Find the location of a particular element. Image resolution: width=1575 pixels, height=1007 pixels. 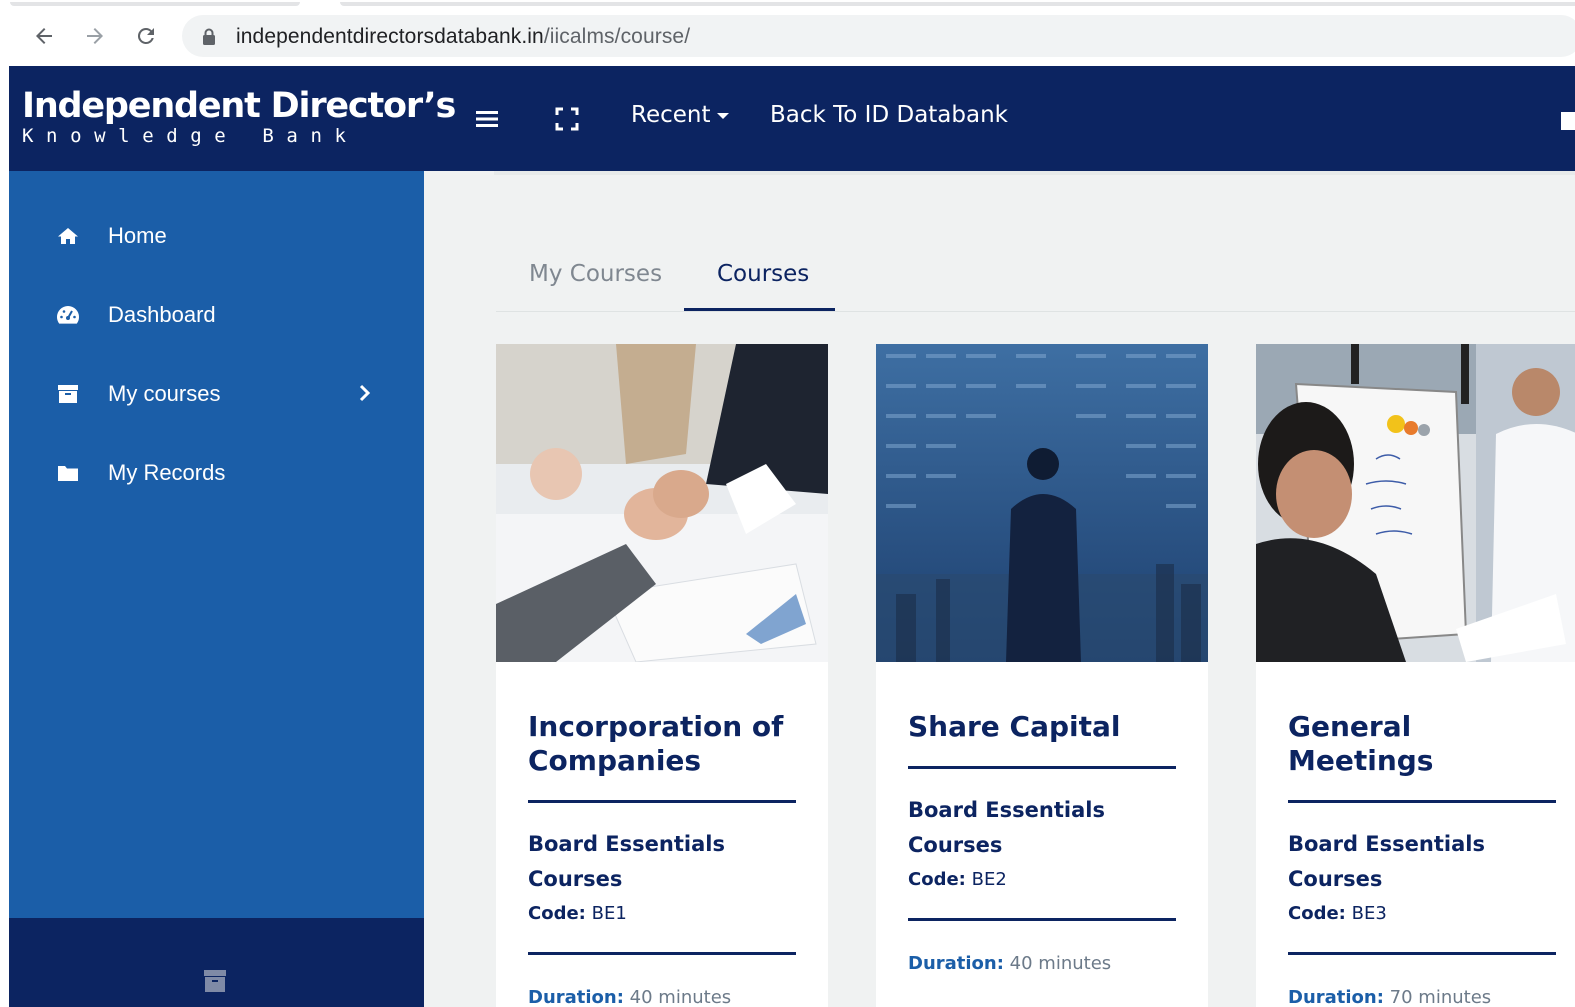

logo-title: Independent Director’s is located at coordinates (239, 106).